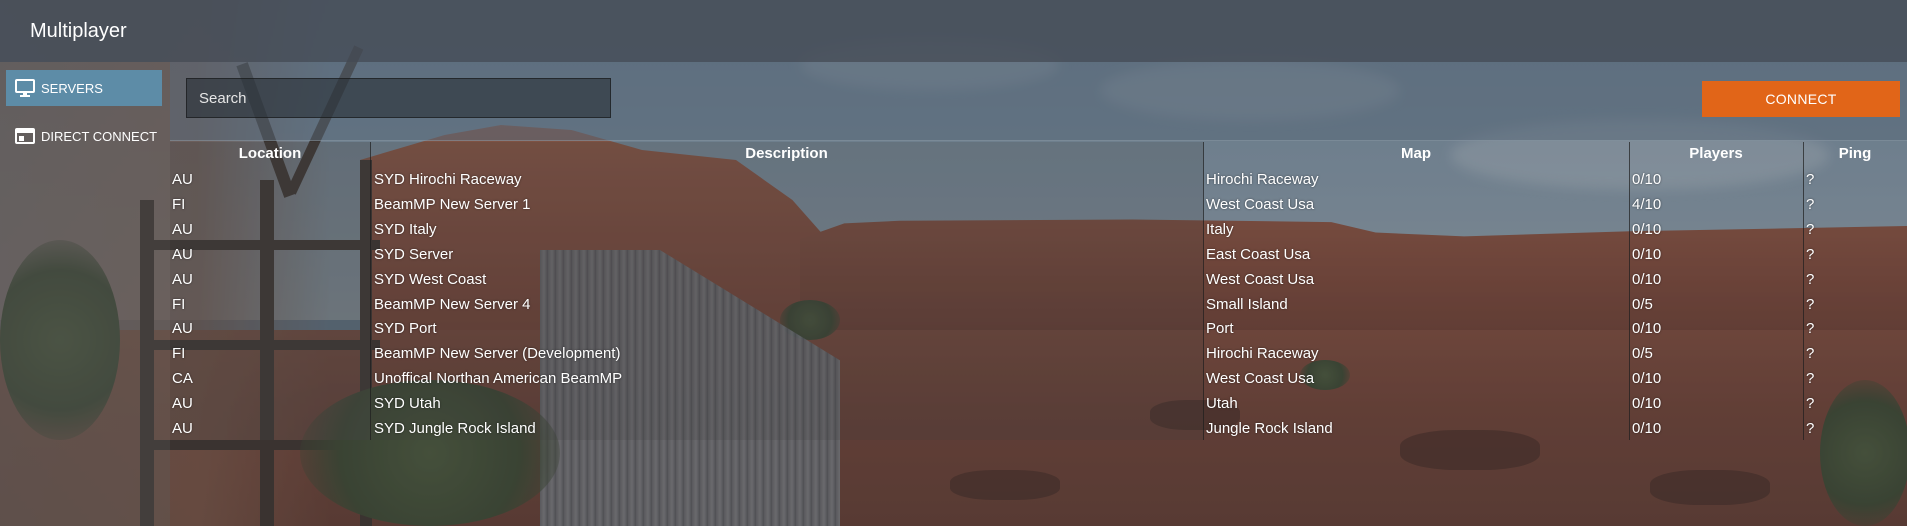 The width and height of the screenshot is (1907, 526). Describe the element at coordinates (1220, 329) in the screenshot. I see `map-cell: Port` at that location.